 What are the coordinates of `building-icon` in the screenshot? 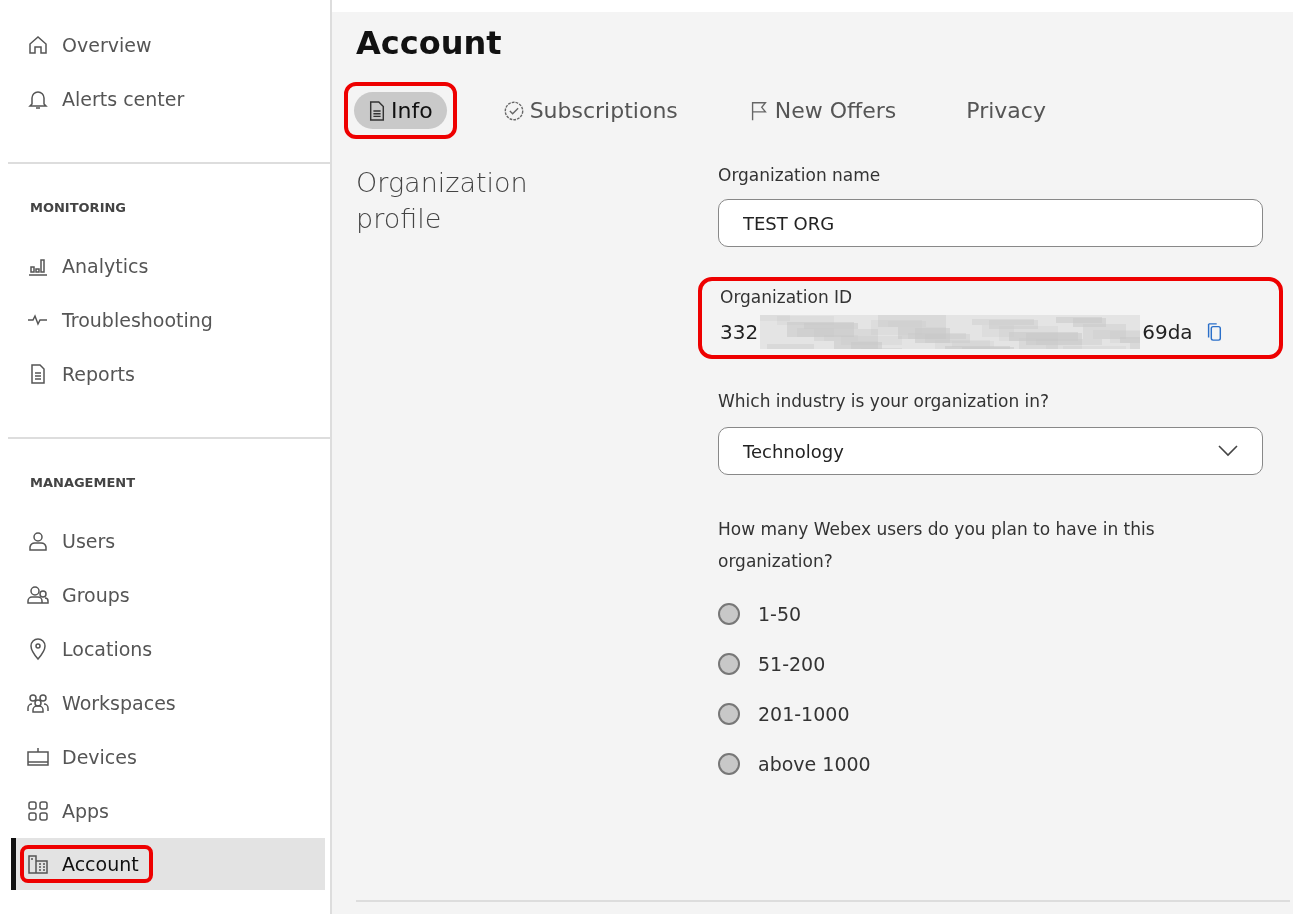 It's located at (38, 864).